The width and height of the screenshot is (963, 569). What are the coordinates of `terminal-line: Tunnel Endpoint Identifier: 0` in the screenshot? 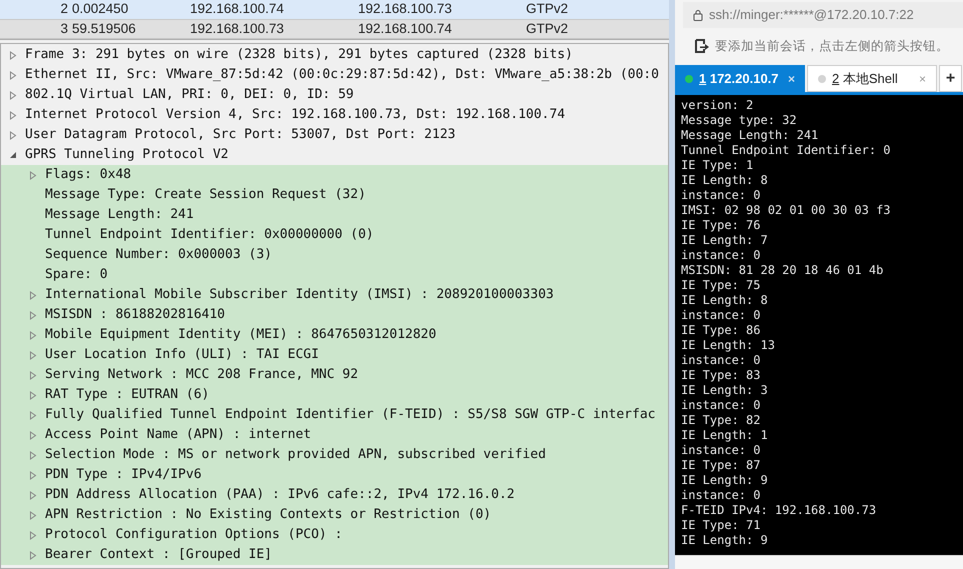 It's located at (786, 150).